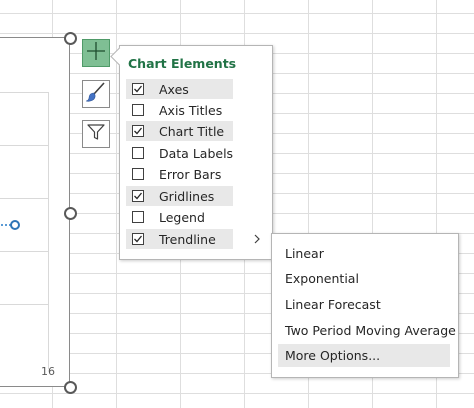 Image resolution: width=474 pixels, height=408 pixels. I want to click on element-item-trendline: Trendline, so click(179, 239).